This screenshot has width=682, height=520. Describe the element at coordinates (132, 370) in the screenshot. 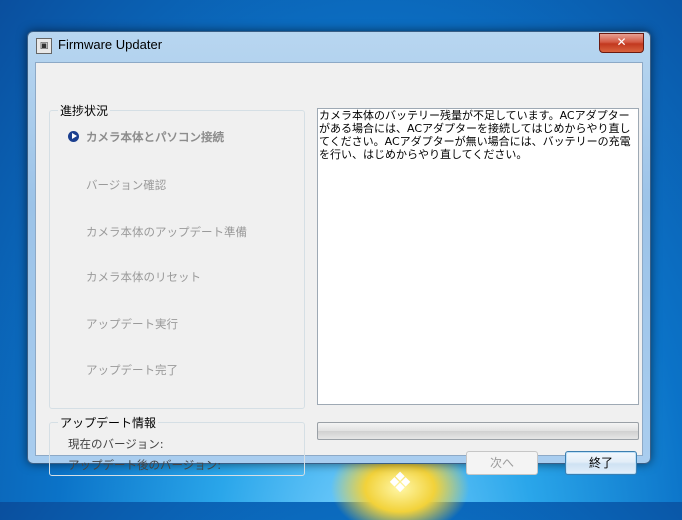

I see `step-update-complete: アップデート完了` at that location.